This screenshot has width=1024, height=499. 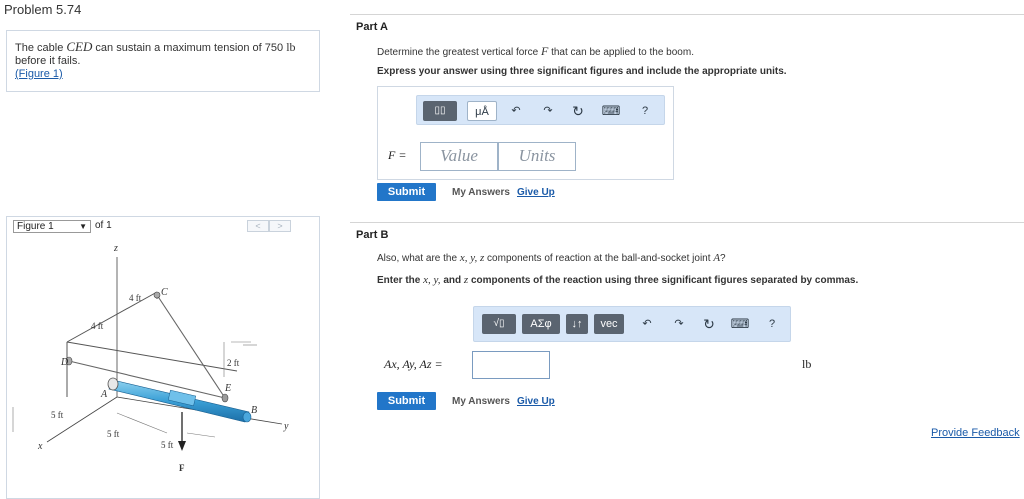 What do you see at coordinates (97, 326) in the screenshot?
I see `dim-4ft-left: 4 ft` at bounding box center [97, 326].